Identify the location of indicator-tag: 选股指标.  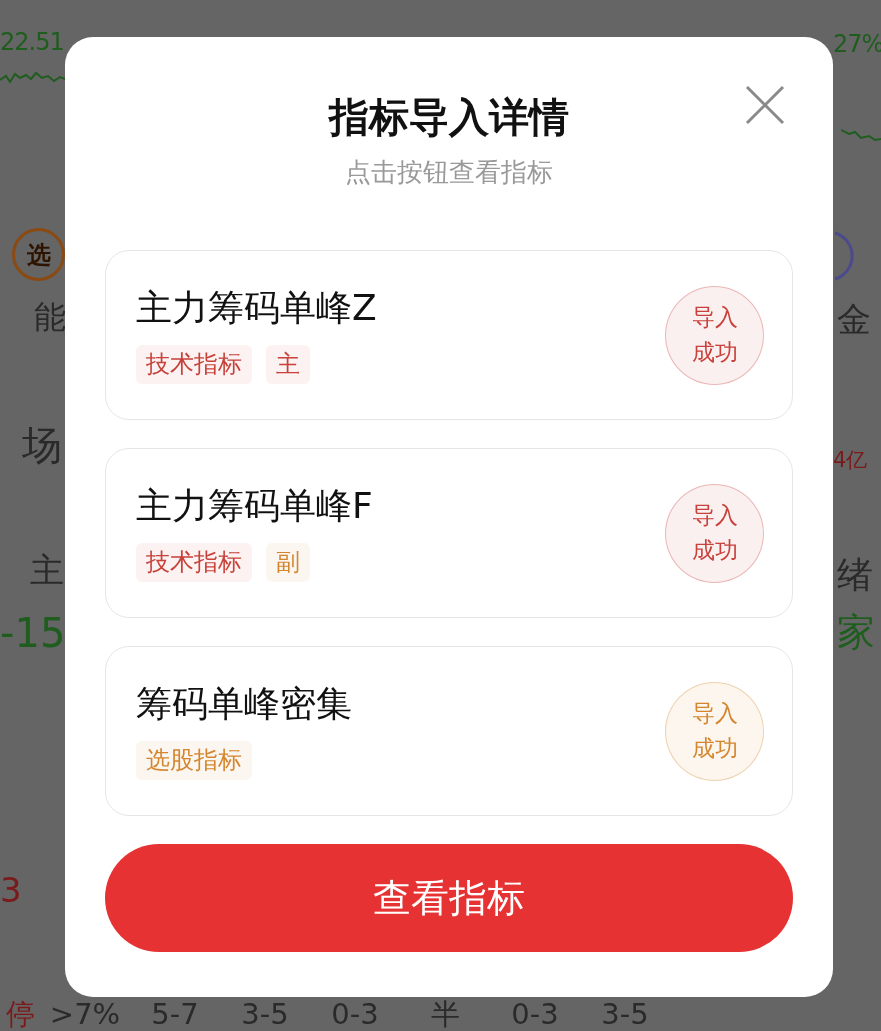
(194, 761).